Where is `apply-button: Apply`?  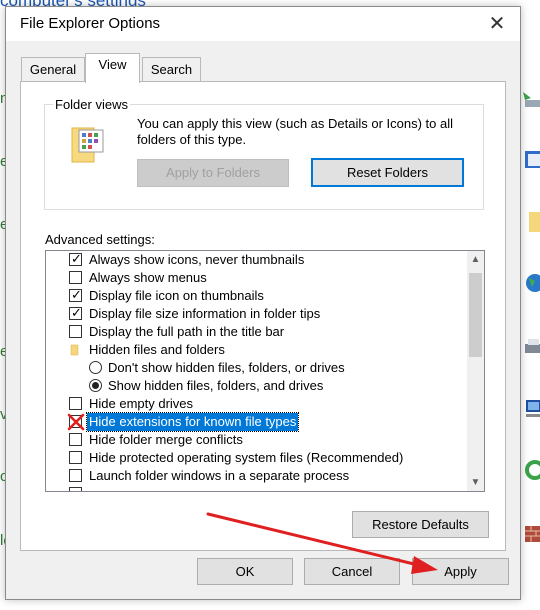 apply-button: Apply is located at coordinates (460, 571).